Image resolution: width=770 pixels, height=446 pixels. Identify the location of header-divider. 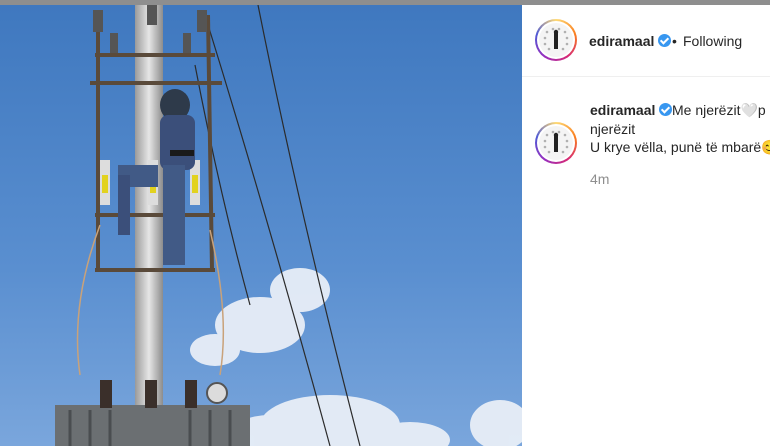
(646, 76).